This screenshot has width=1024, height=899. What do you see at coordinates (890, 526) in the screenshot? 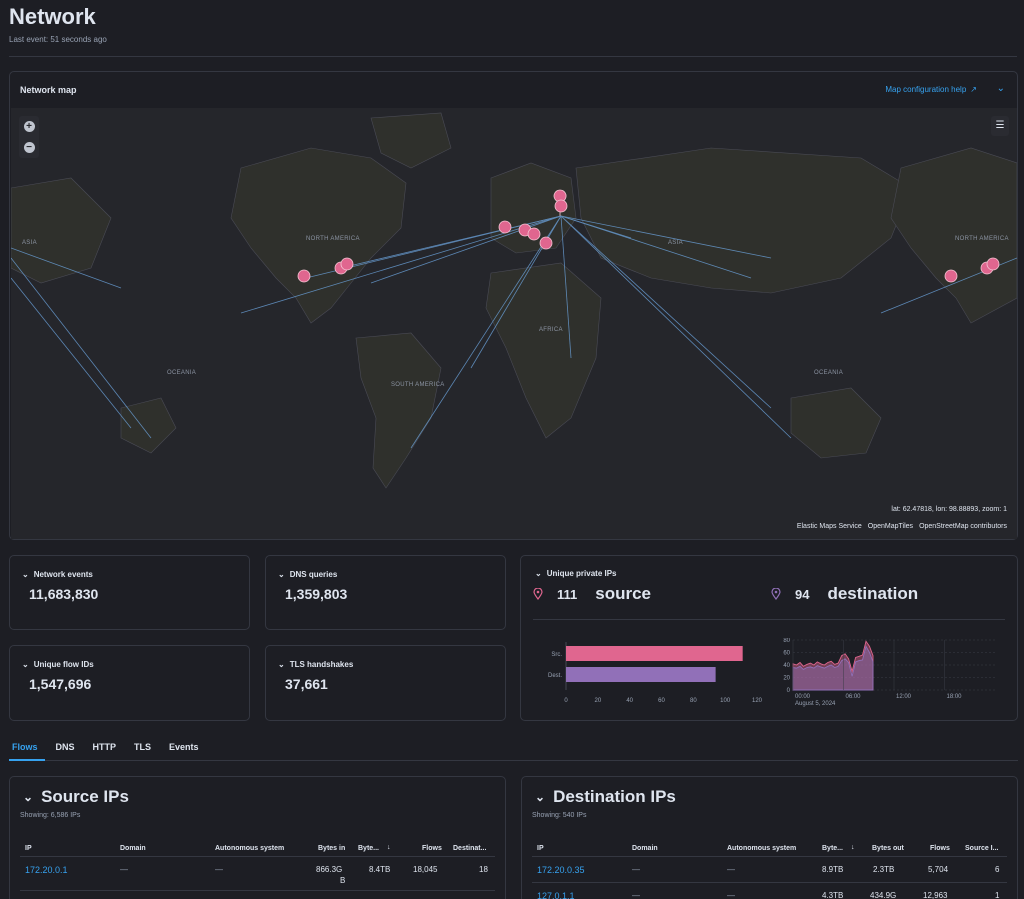
I see `attribution-link: OpenMapTiles` at bounding box center [890, 526].